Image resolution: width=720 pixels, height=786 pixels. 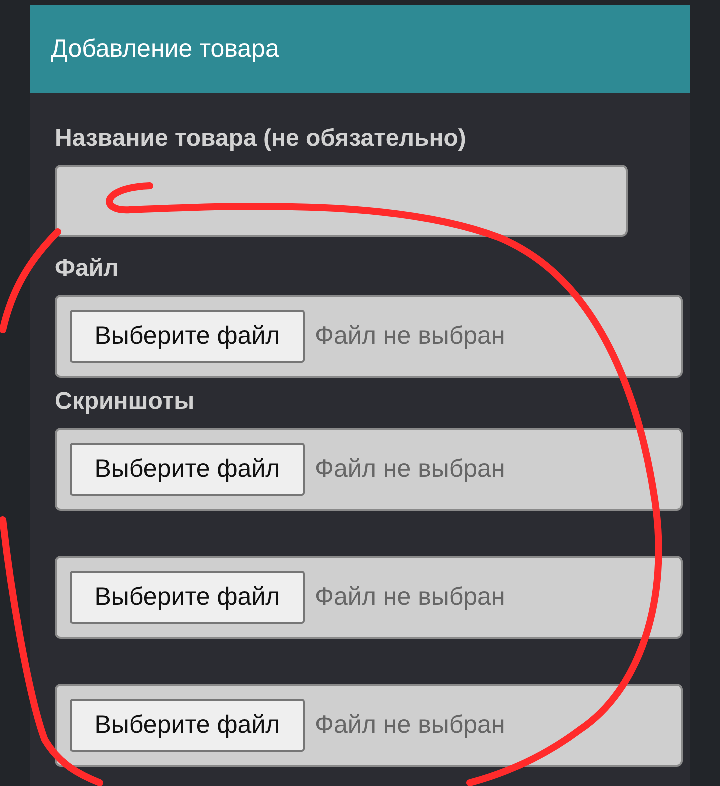 I want to click on field-label: Название товара (не обязательно), so click(x=261, y=139).